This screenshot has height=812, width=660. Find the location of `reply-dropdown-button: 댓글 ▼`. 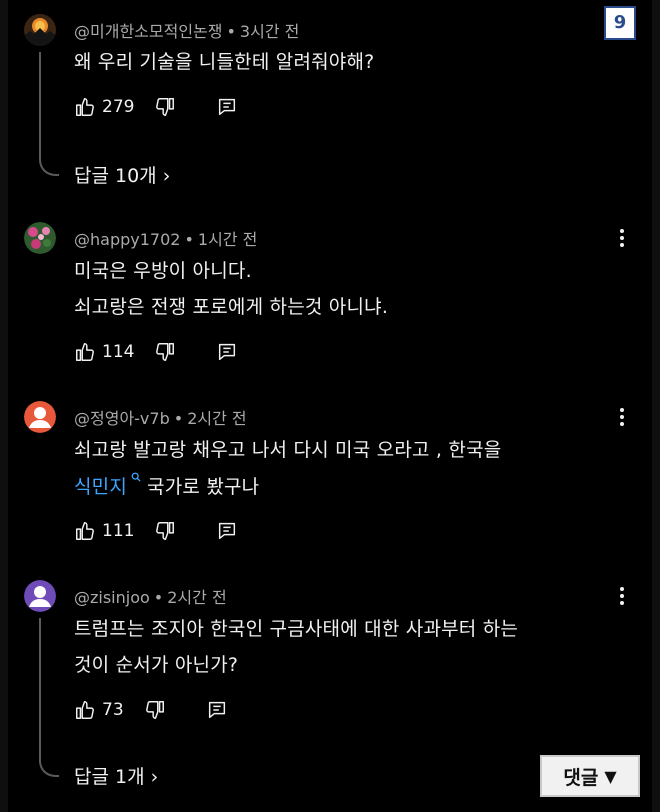

reply-dropdown-button: 댓글 ▼ is located at coordinates (590, 776).